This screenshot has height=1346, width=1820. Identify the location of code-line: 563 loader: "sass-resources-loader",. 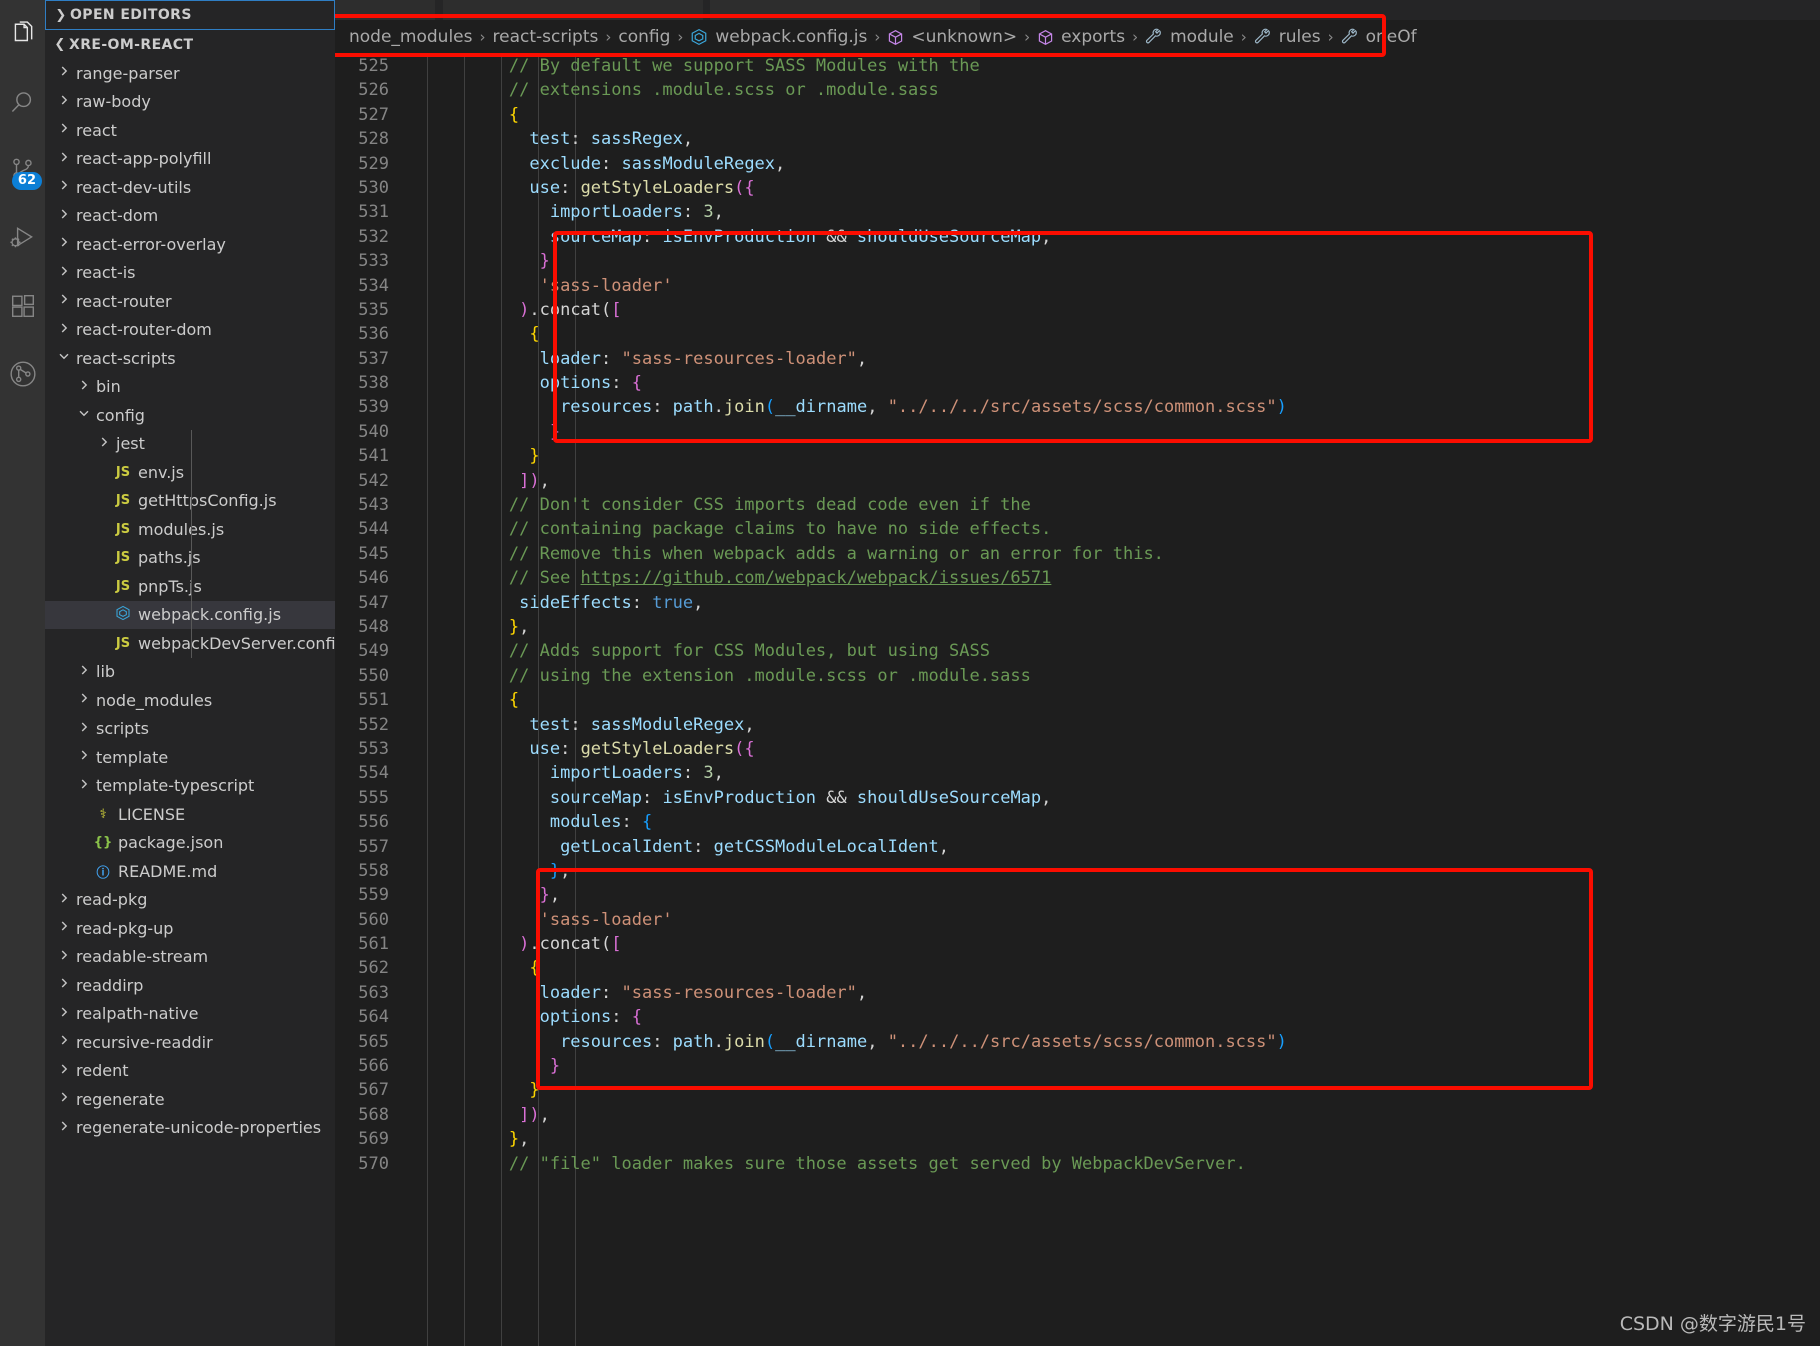
(1077, 993).